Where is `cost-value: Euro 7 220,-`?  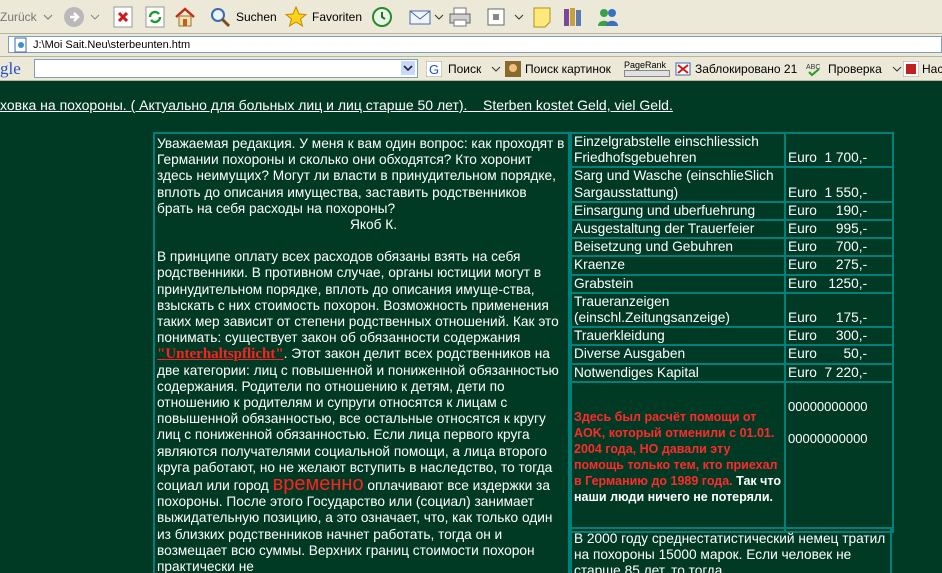 cost-value: Euro 7 220,- is located at coordinates (839, 372).